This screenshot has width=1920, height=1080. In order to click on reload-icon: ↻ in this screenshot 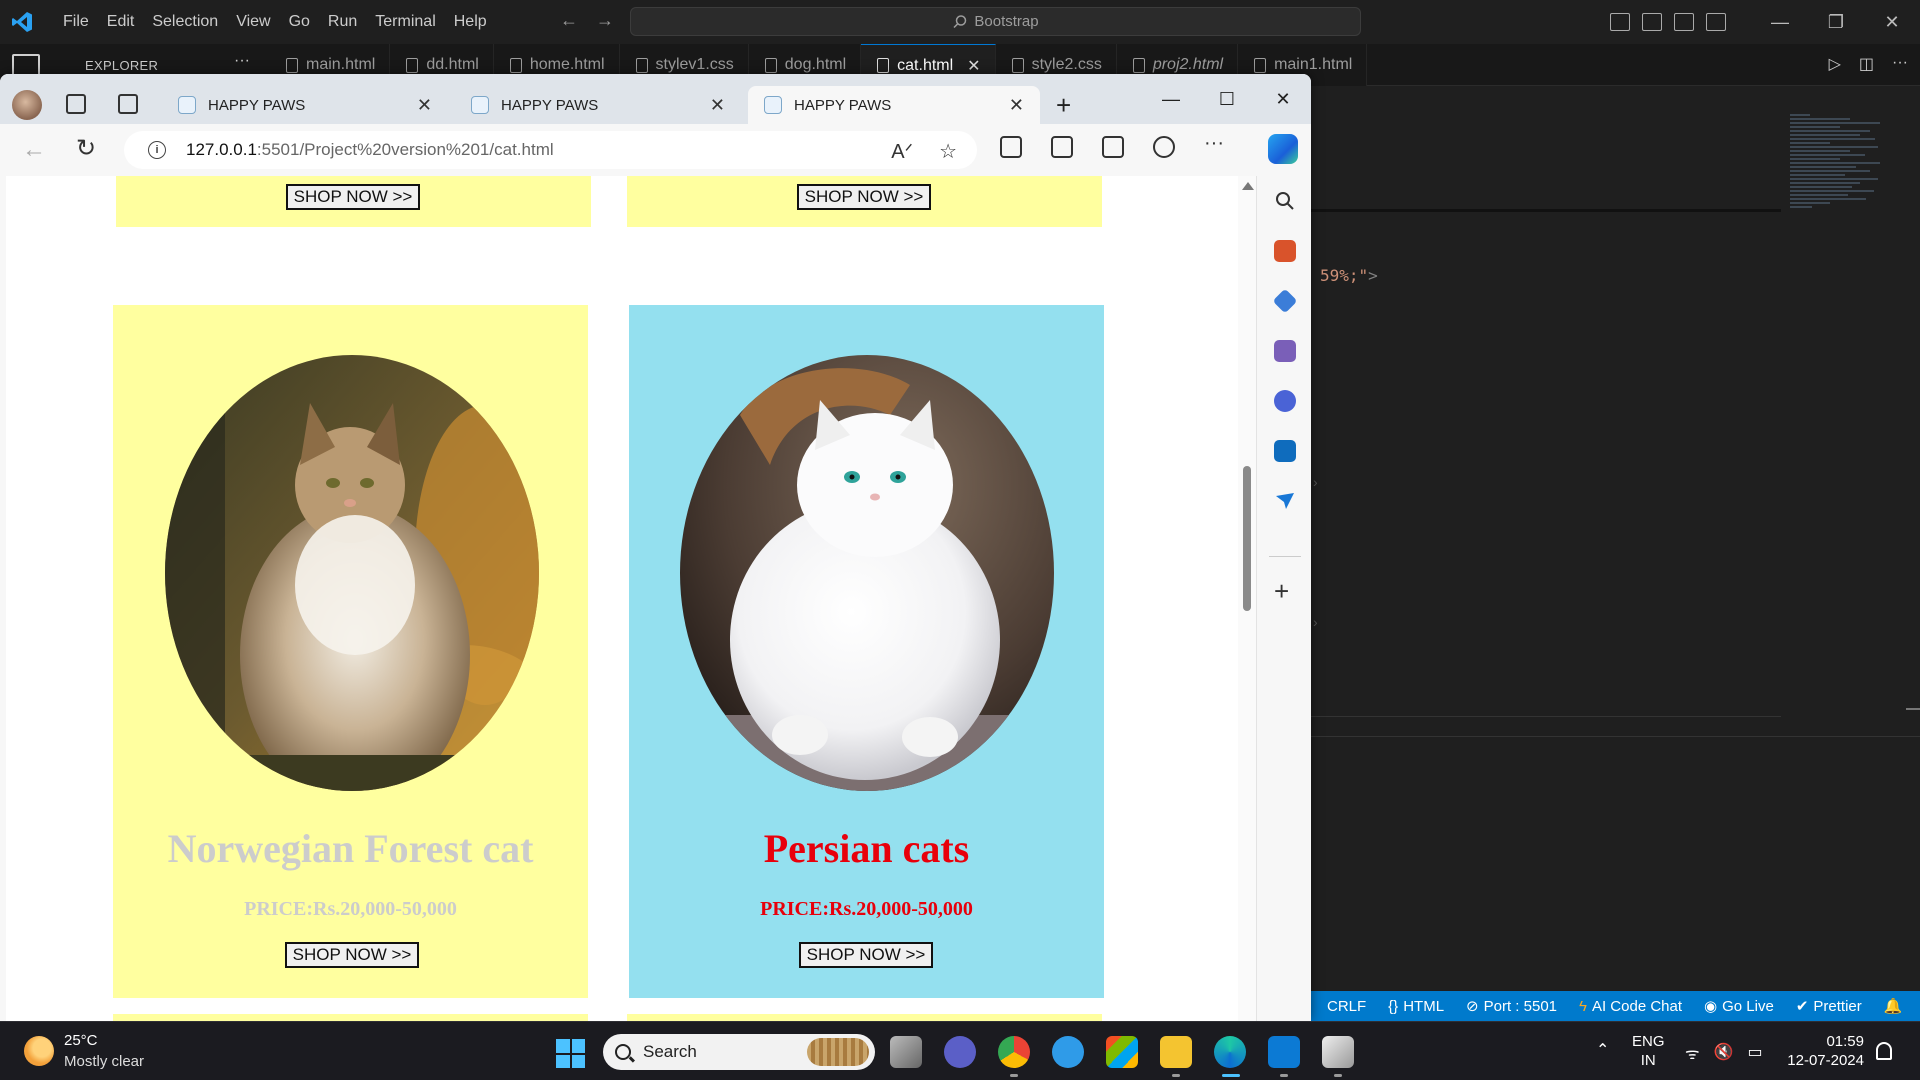, I will do `click(86, 148)`.